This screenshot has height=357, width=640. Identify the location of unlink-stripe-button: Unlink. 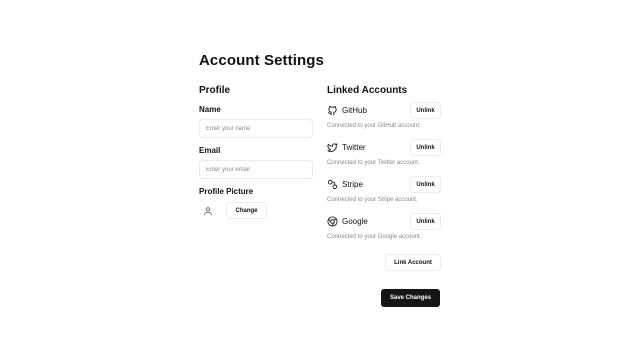
(425, 184).